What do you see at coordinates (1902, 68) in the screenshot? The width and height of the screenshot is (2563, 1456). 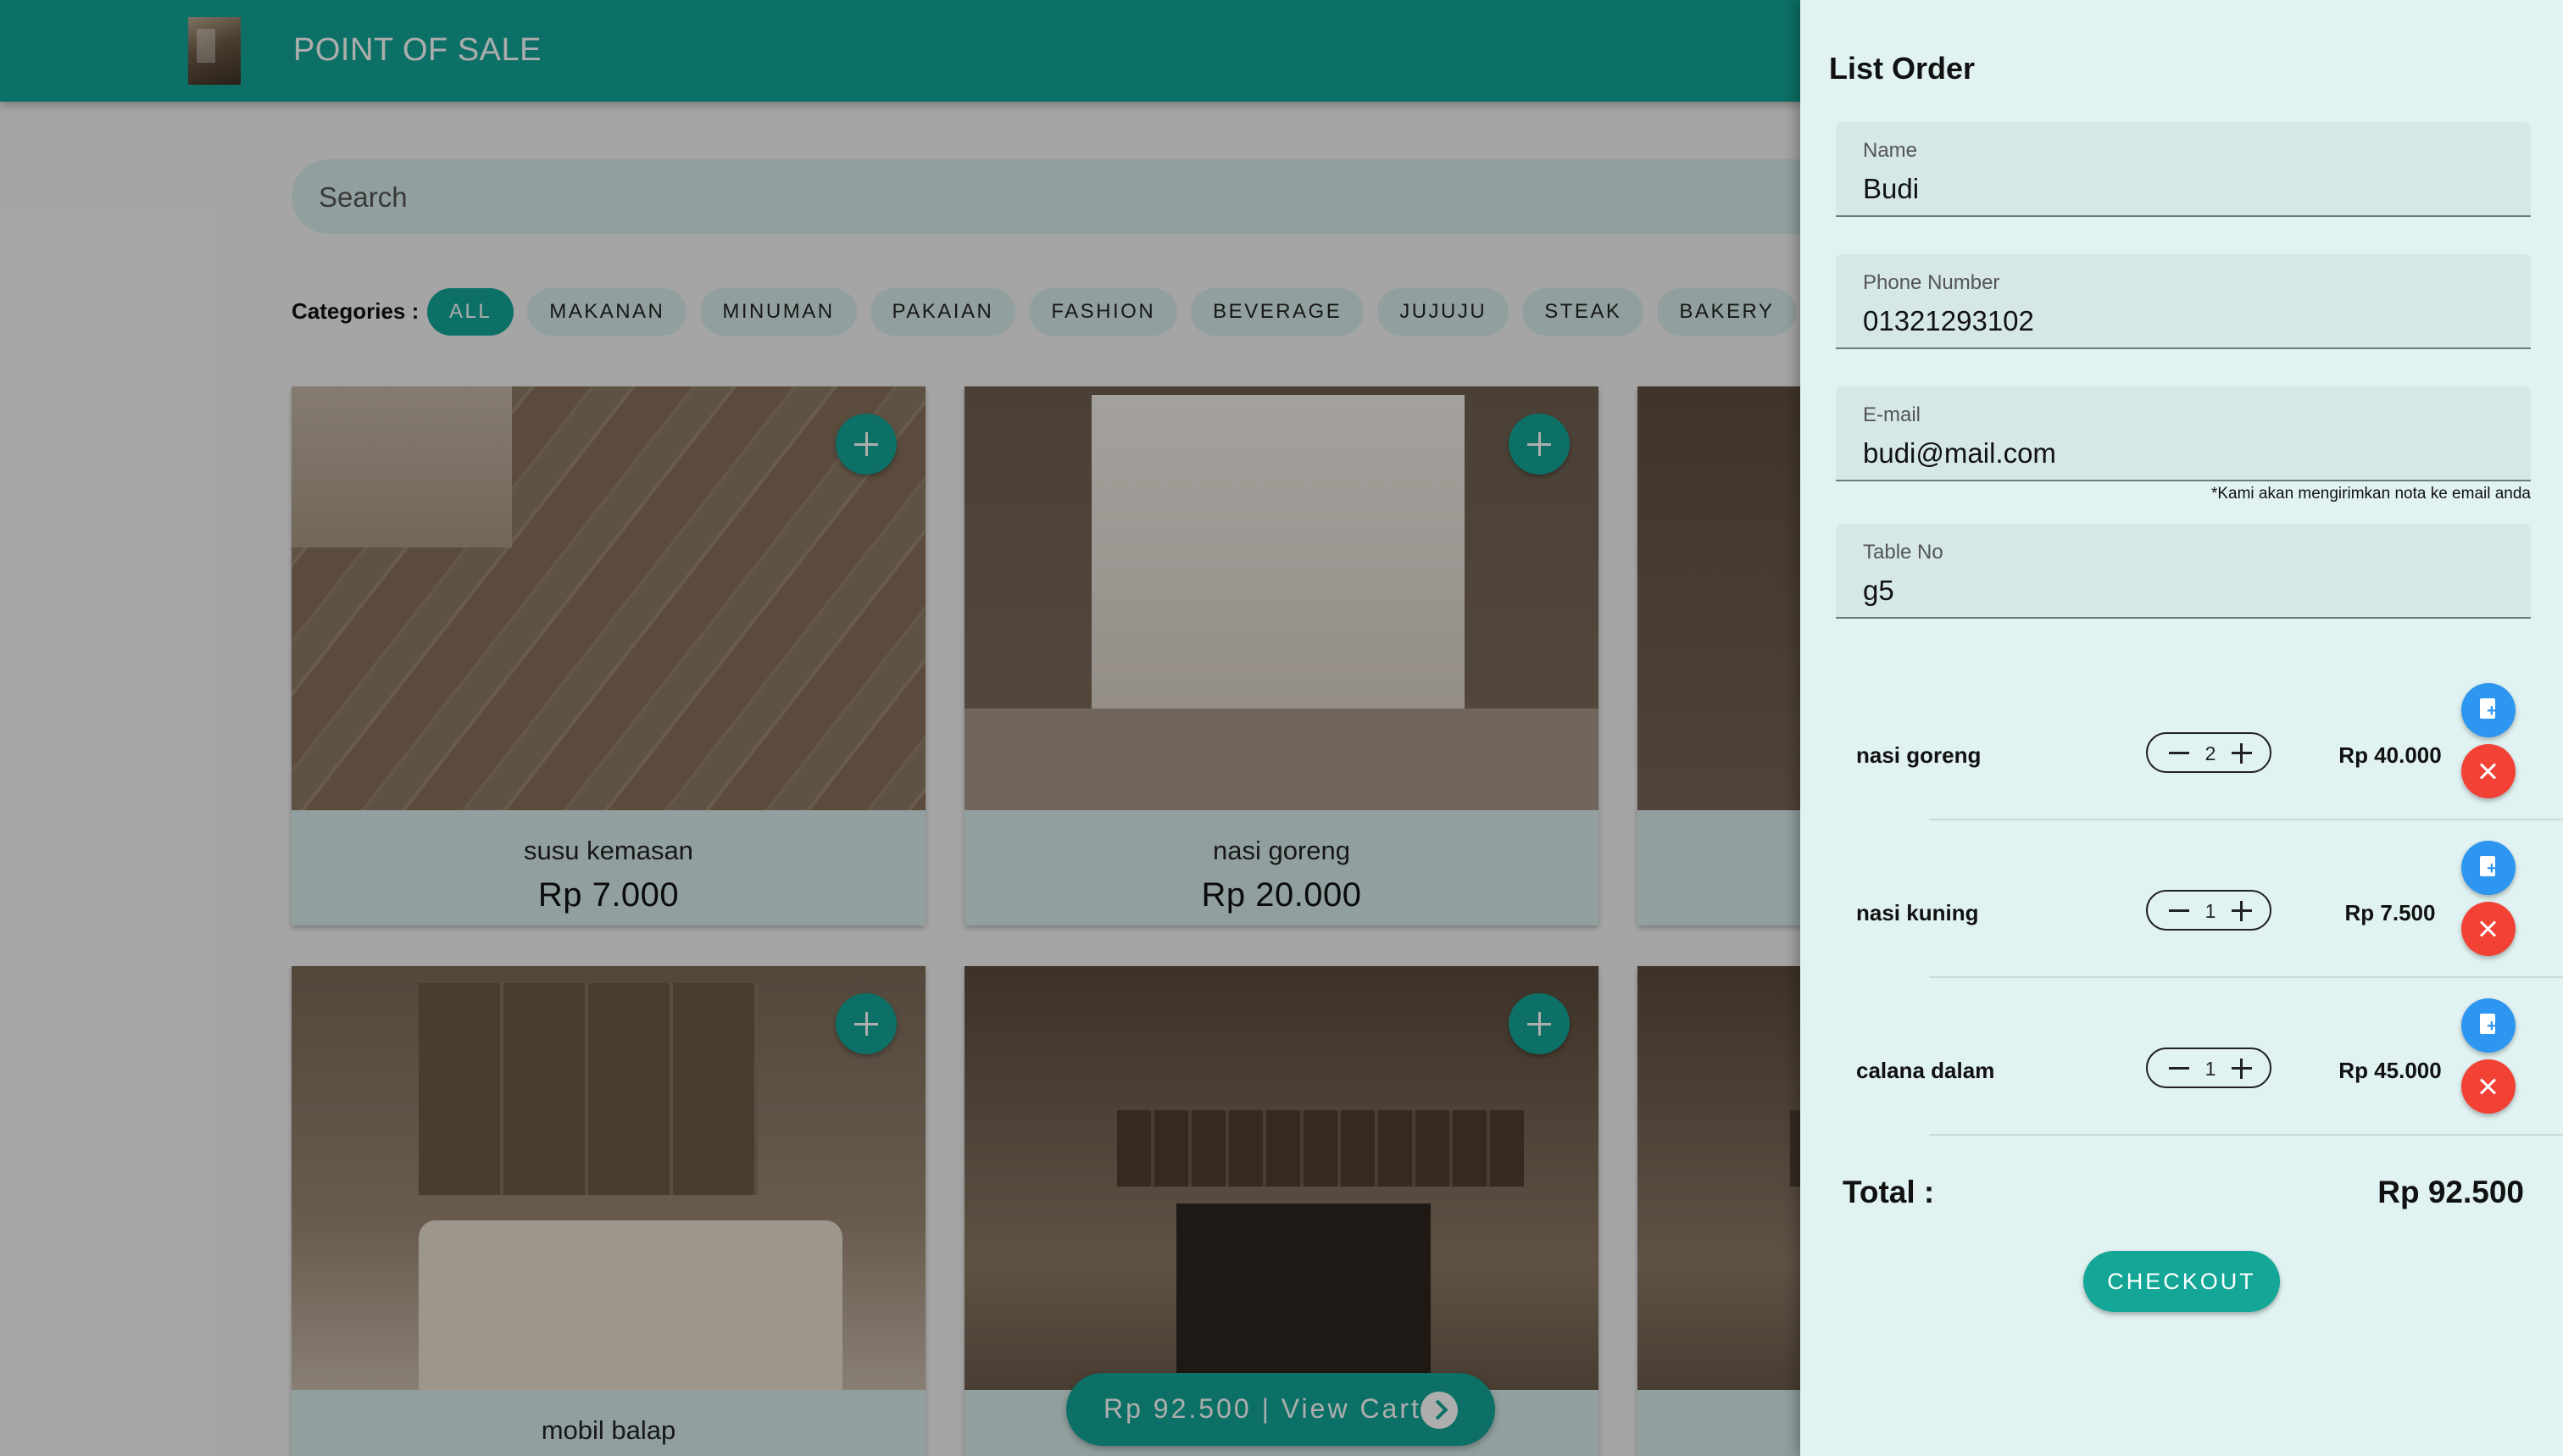 I see `order-title: List Order` at bounding box center [1902, 68].